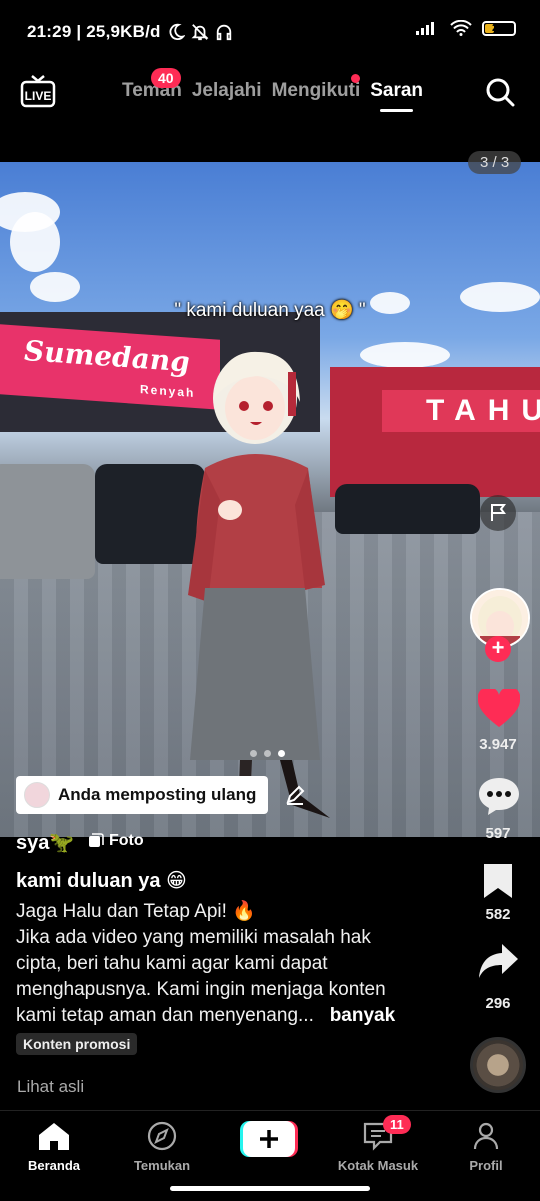 This screenshot has width=540, height=1201. Describe the element at coordinates (270, 310) in the screenshot. I see `image-caption: " kami duluan yaa 🤭 "` at that location.